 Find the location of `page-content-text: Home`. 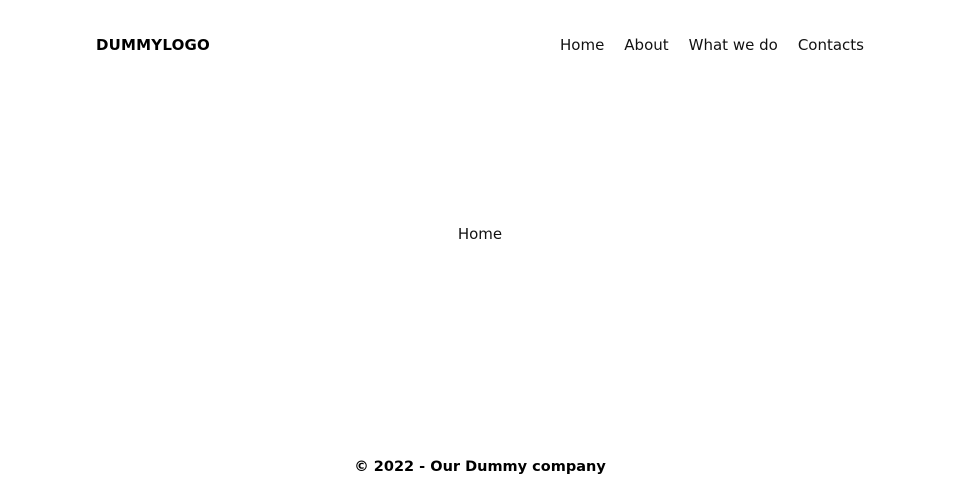

page-content-text: Home is located at coordinates (480, 234).